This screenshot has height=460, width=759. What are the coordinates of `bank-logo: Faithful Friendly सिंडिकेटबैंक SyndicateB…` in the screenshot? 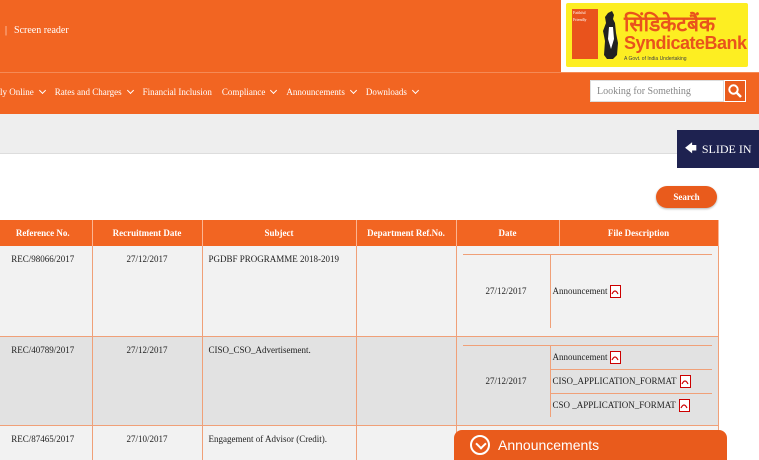 It's located at (660, 36).